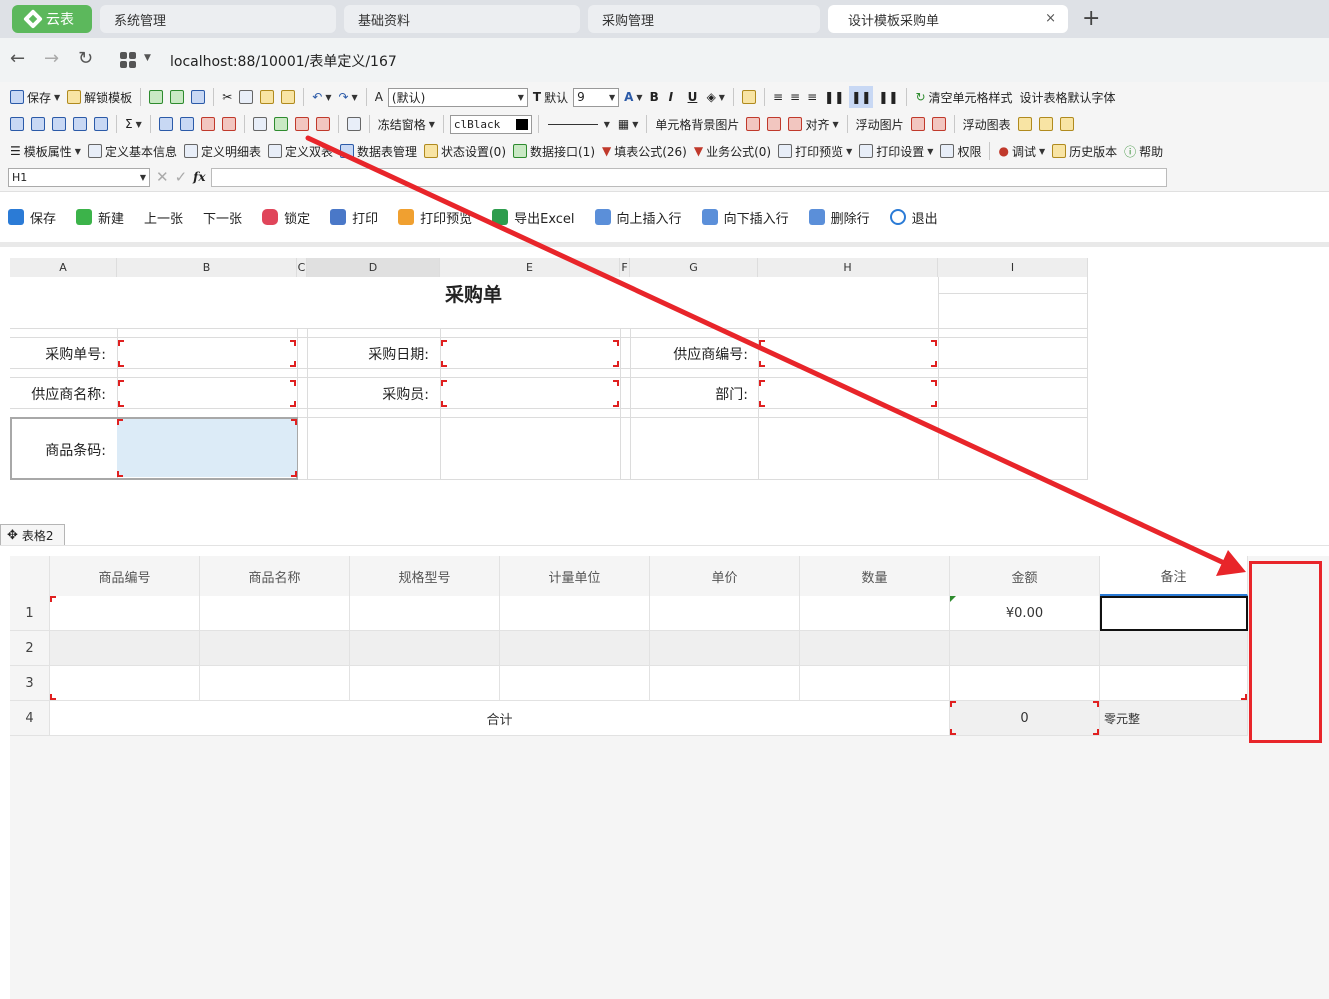 The height and width of the screenshot is (999, 1329). What do you see at coordinates (875, 576) in the screenshot?
I see `grid-header: 数量` at bounding box center [875, 576].